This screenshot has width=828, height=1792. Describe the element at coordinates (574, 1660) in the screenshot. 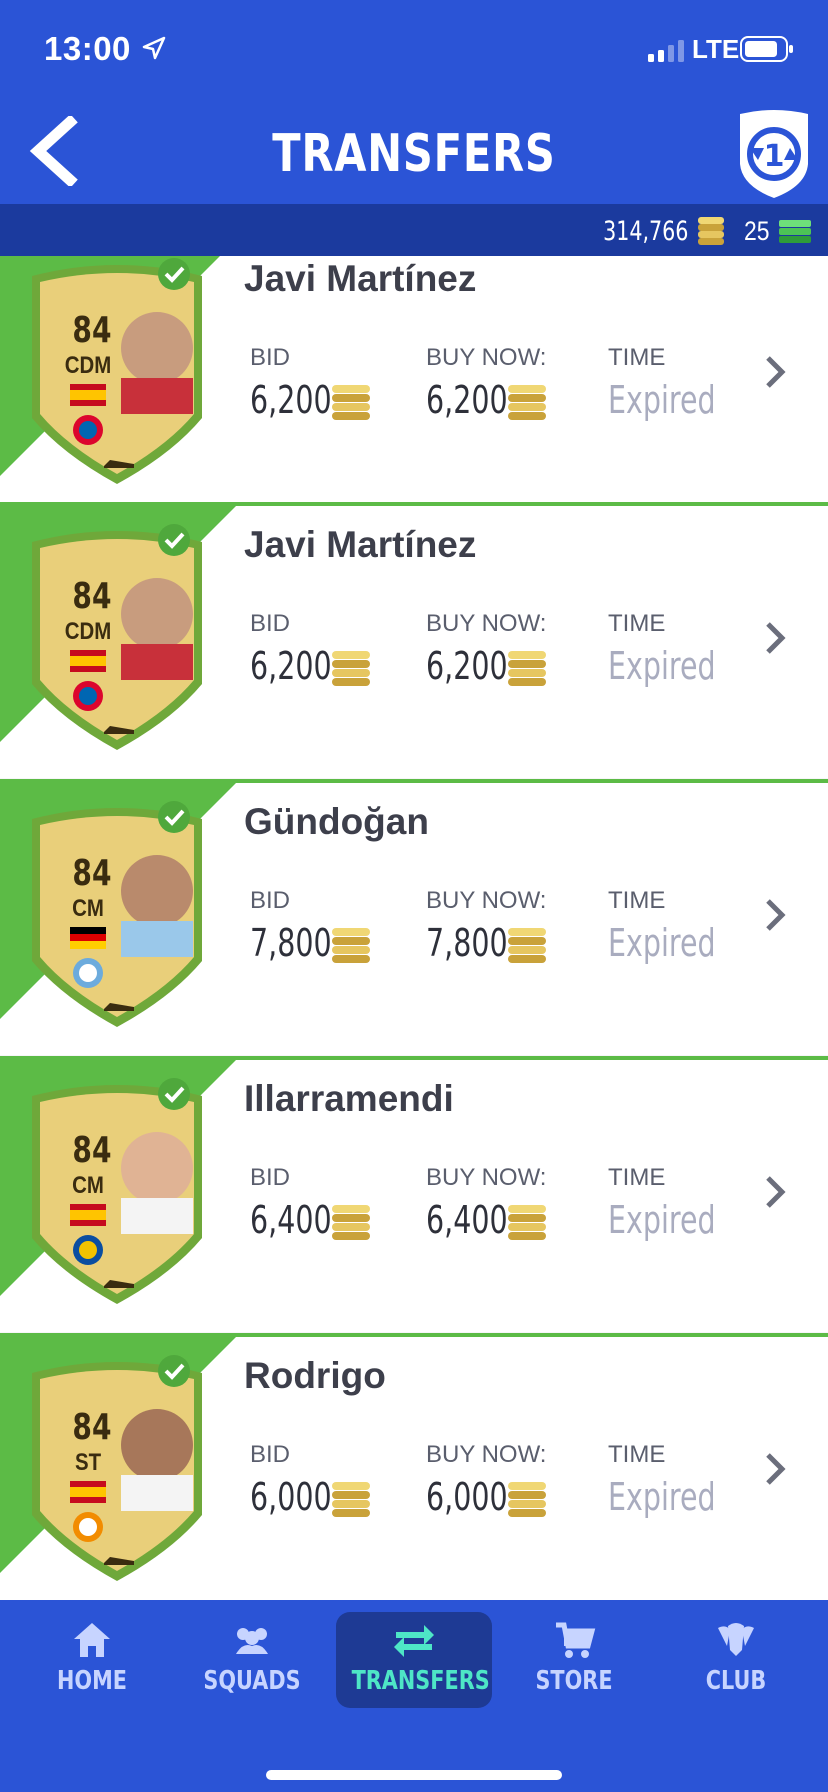

I see `tab-store: STORE` at that location.